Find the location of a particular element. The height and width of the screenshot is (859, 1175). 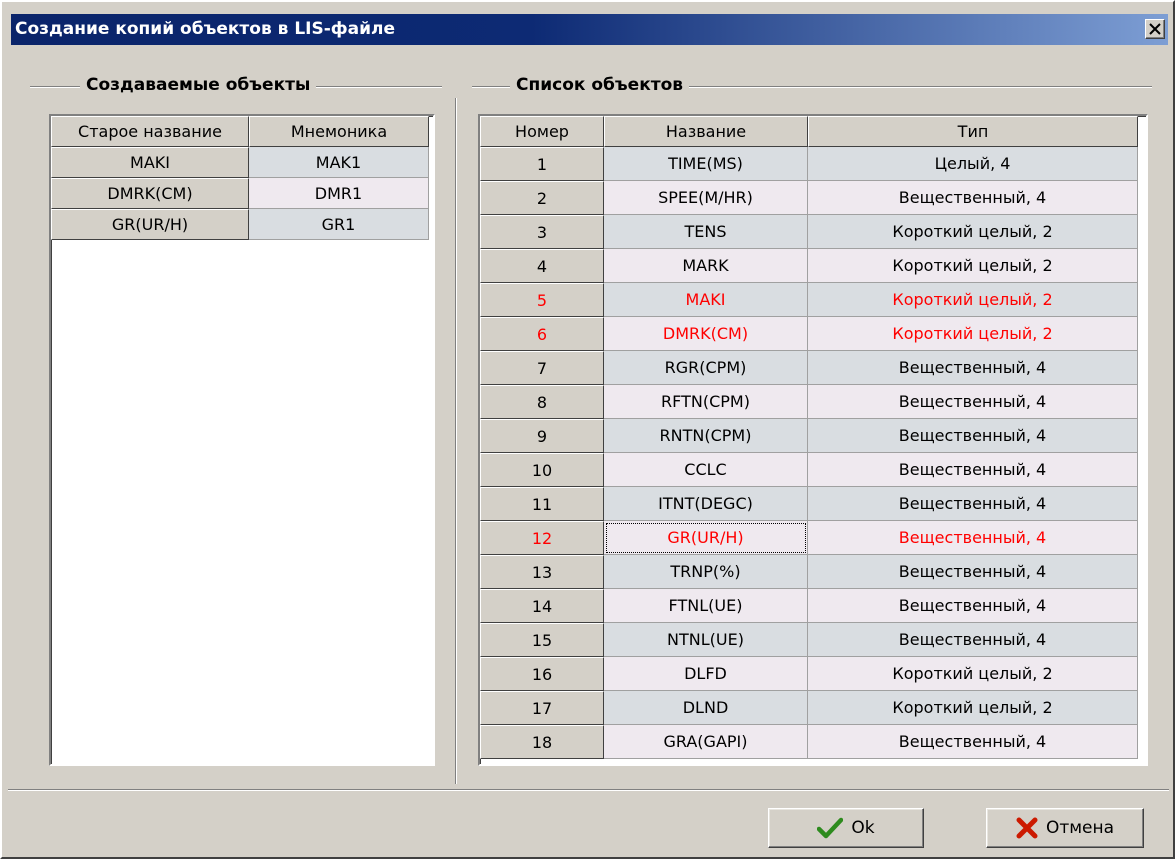

table-row: 9 RNTN(CPM) Вещественный, 4 is located at coordinates (809, 436).